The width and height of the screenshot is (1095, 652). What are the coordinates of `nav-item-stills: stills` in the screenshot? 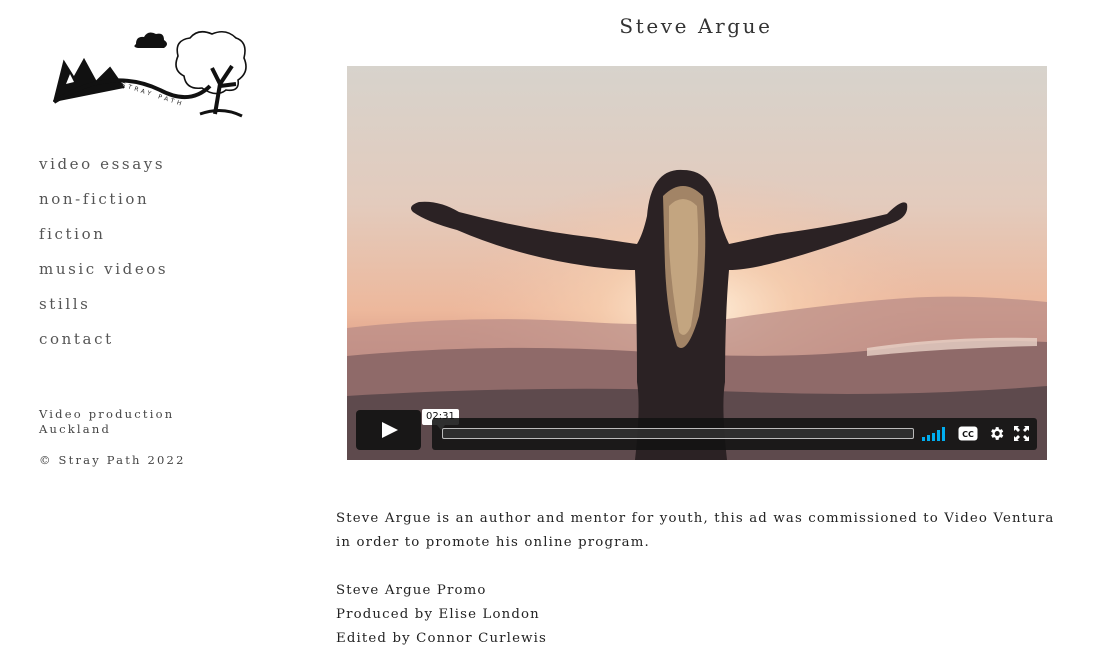 It's located at (103, 311).